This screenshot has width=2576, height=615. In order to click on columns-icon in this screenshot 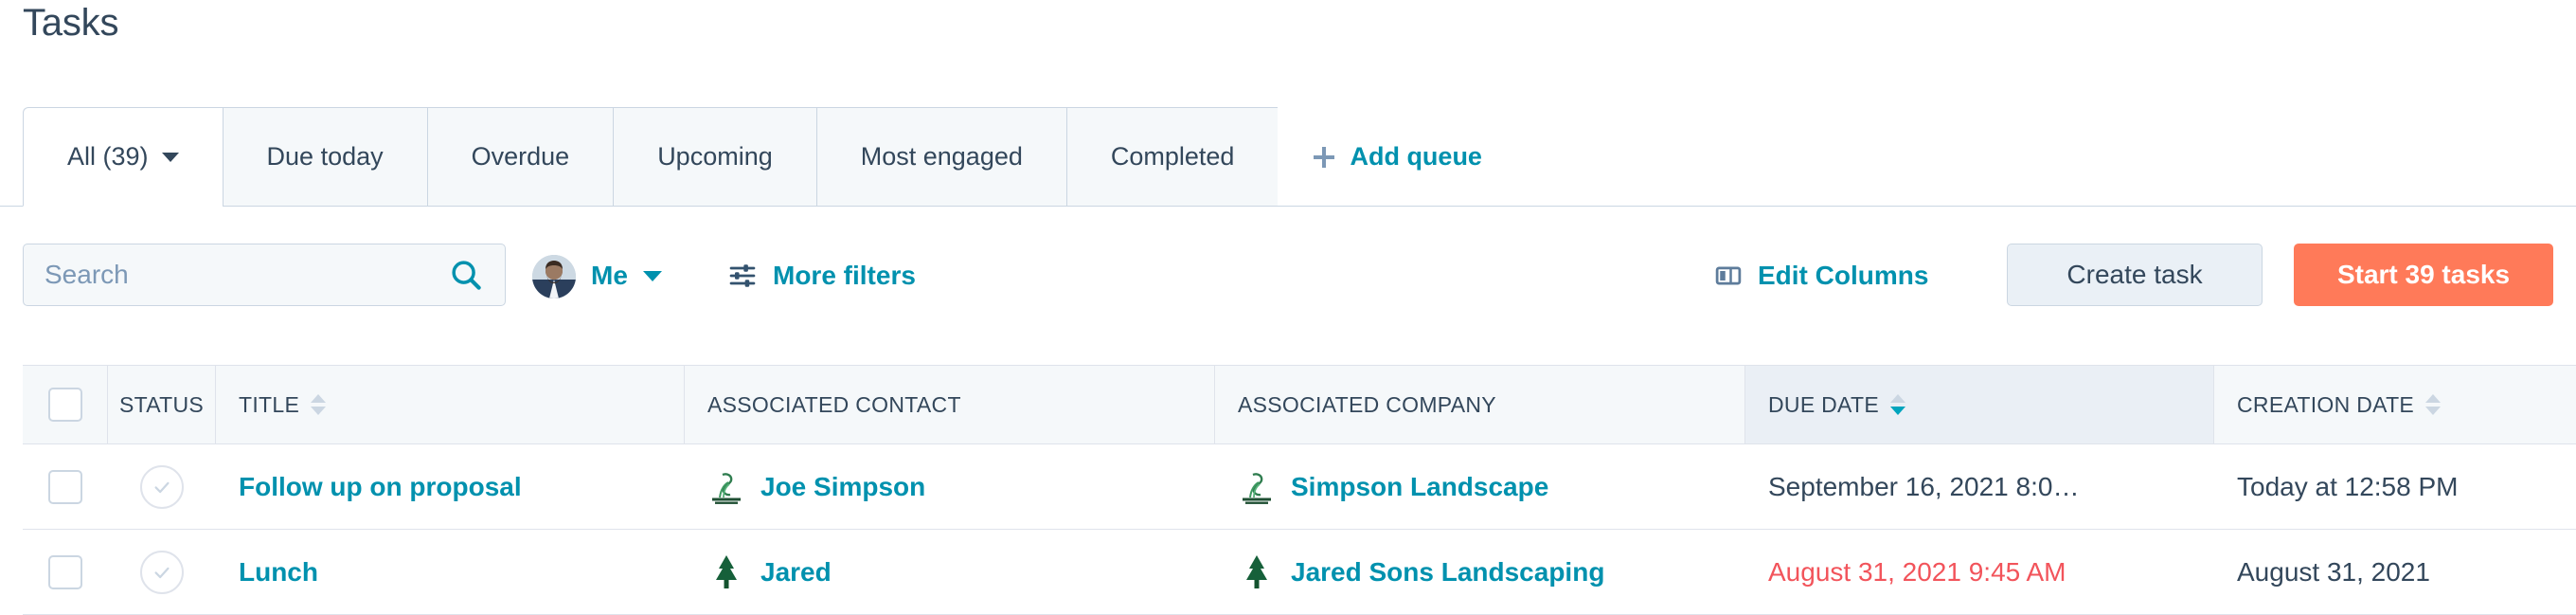, I will do `click(1728, 275)`.